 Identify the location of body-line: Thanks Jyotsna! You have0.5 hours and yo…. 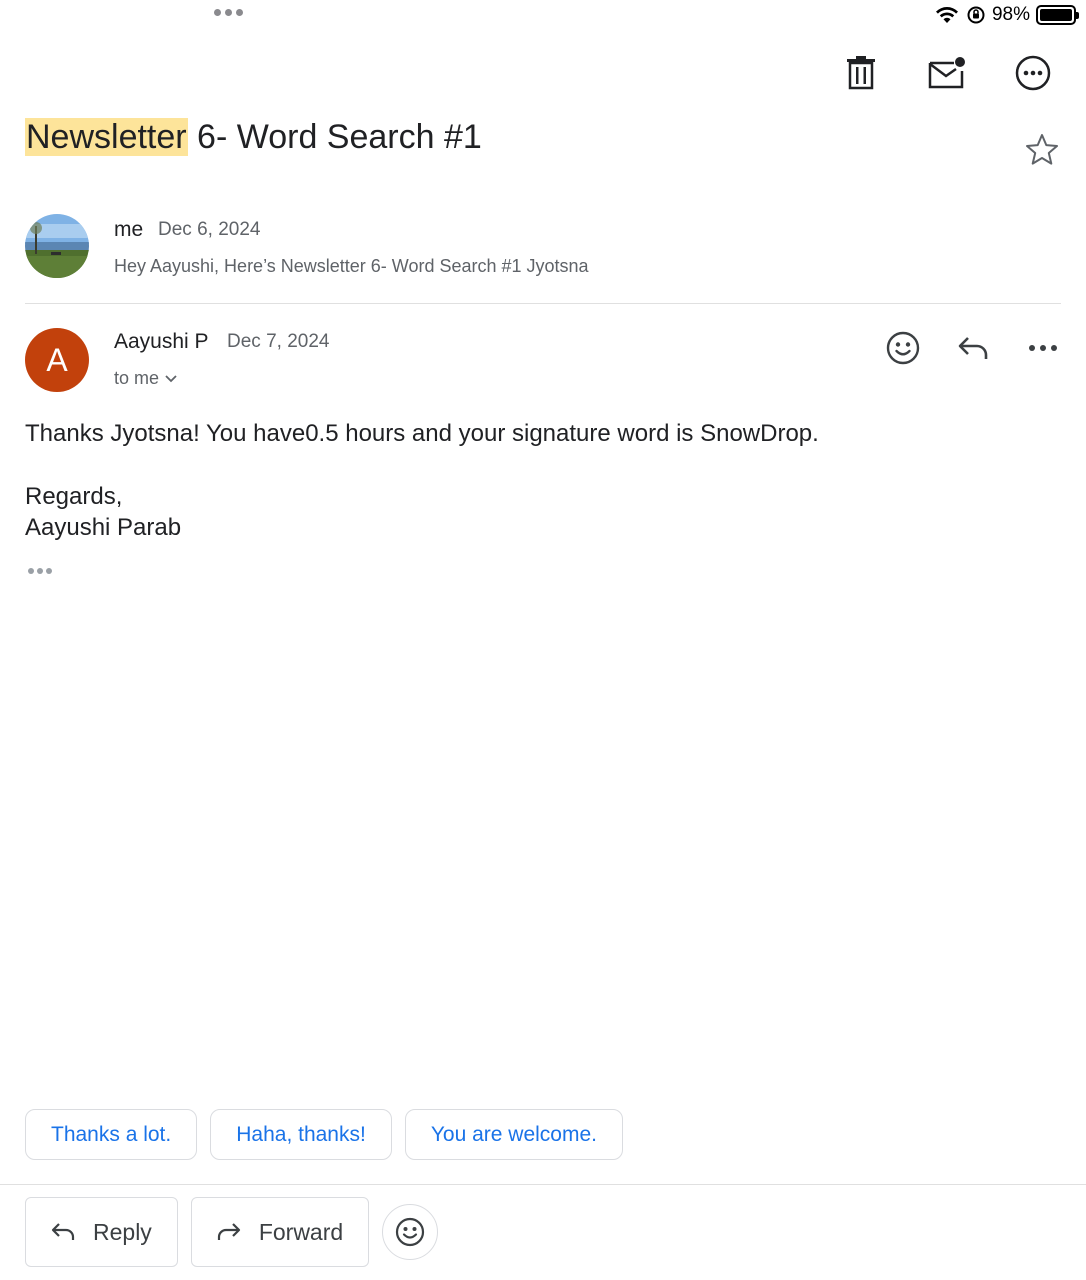
(422, 433).